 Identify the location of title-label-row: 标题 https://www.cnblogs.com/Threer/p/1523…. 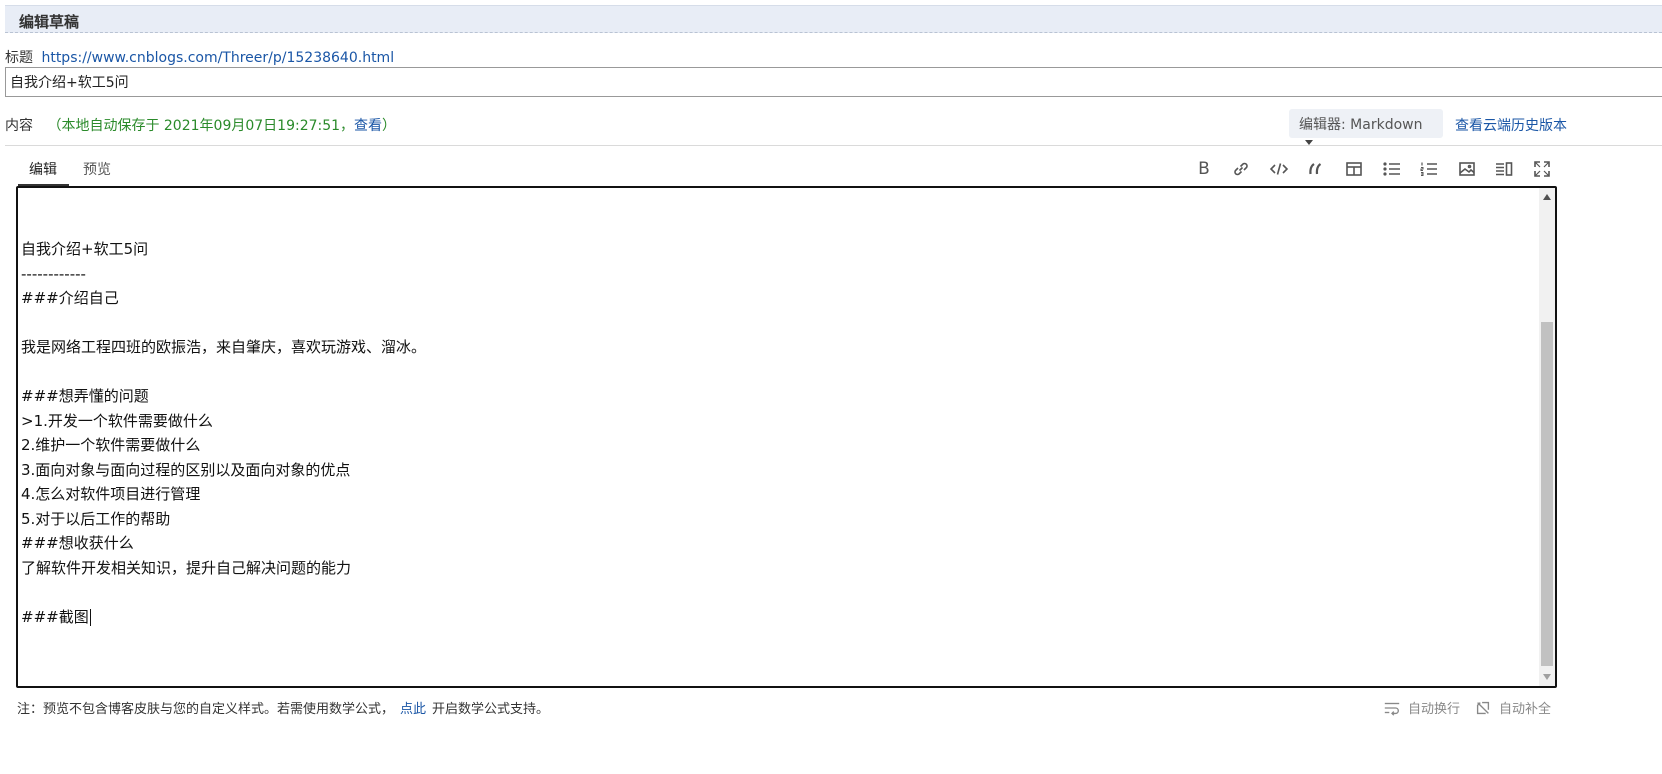
(199, 57).